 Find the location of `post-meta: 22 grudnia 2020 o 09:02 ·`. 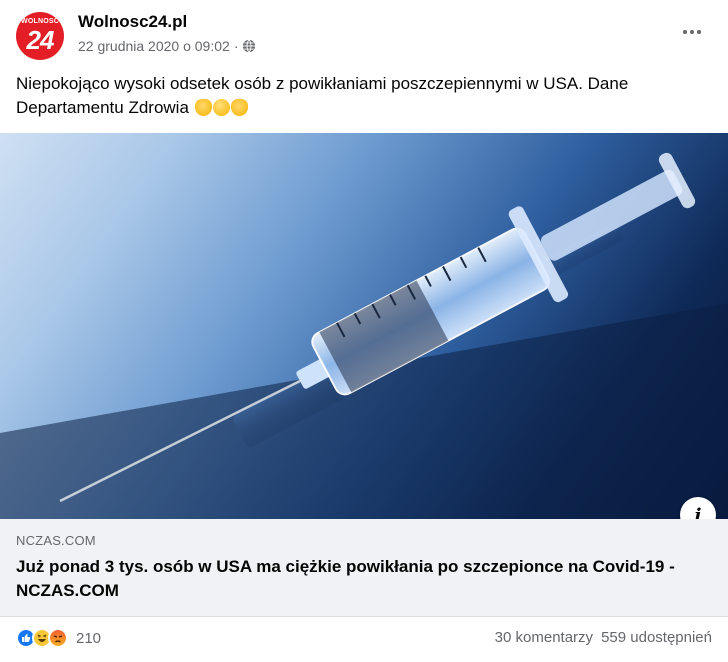

post-meta: 22 grudnia 2020 o 09:02 · is located at coordinates (167, 46).